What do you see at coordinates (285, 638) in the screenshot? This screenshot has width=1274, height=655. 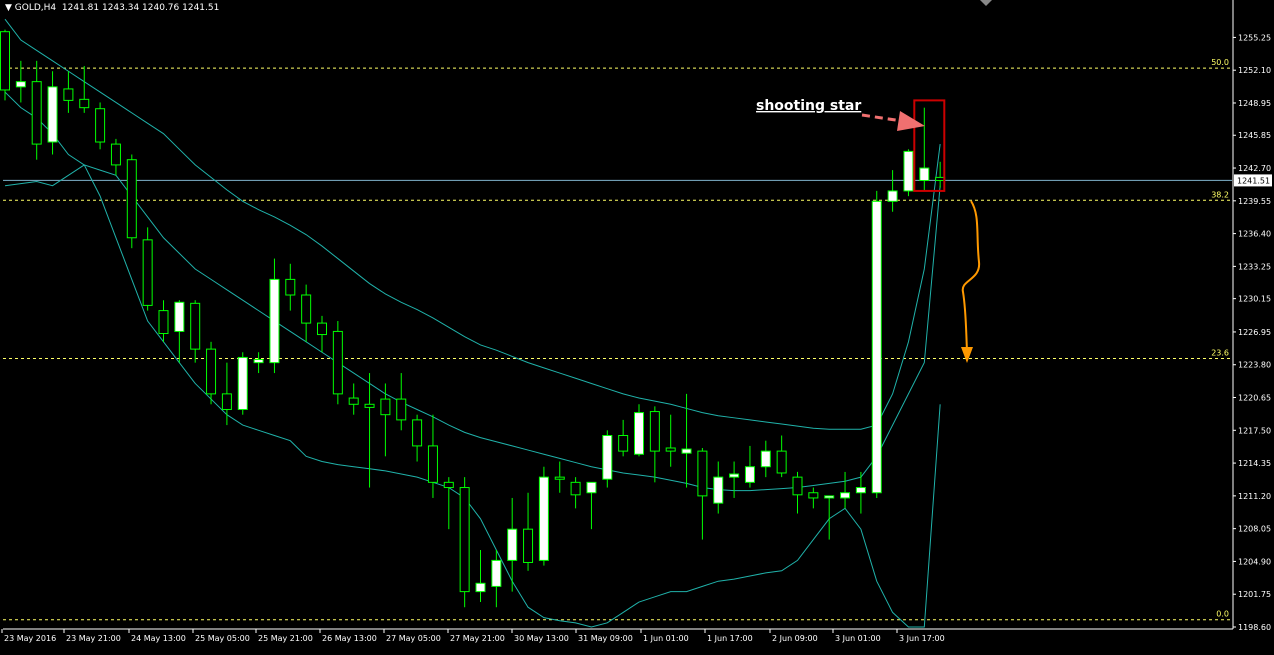 I see `time-tick-label: 25 May 21:00` at bounding box center [285, 638].